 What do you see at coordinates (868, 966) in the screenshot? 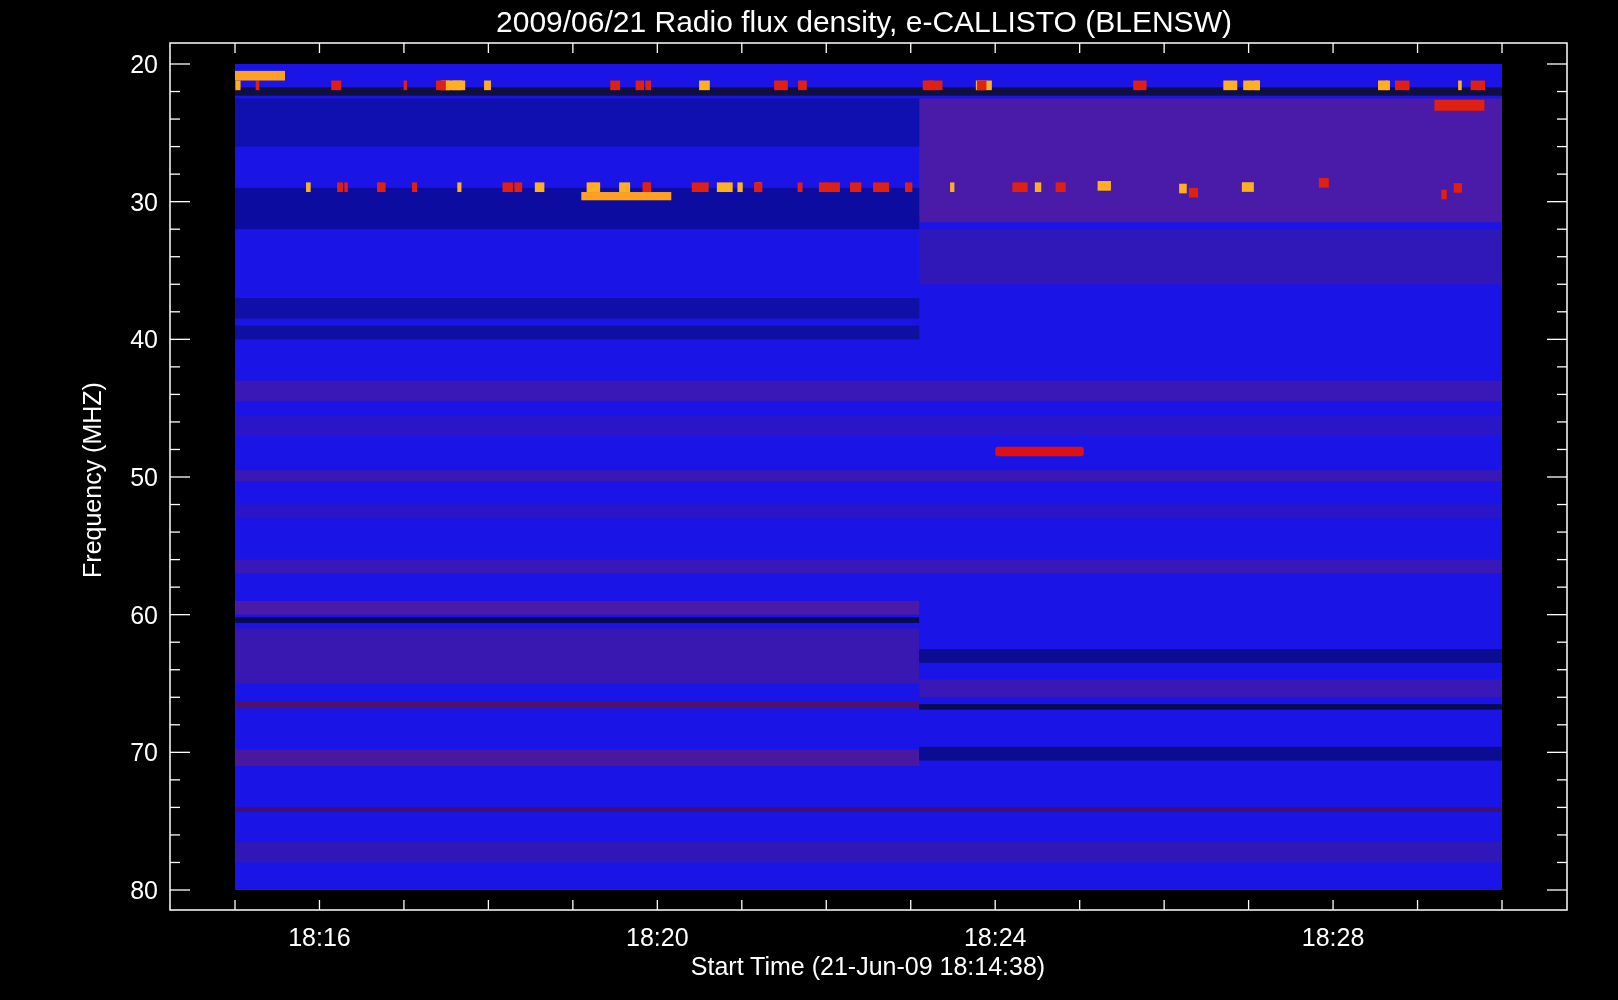
I see `x-axis-title: Start Time (21-Jun-09 18:14:38)` at bounding box center [868, 966].